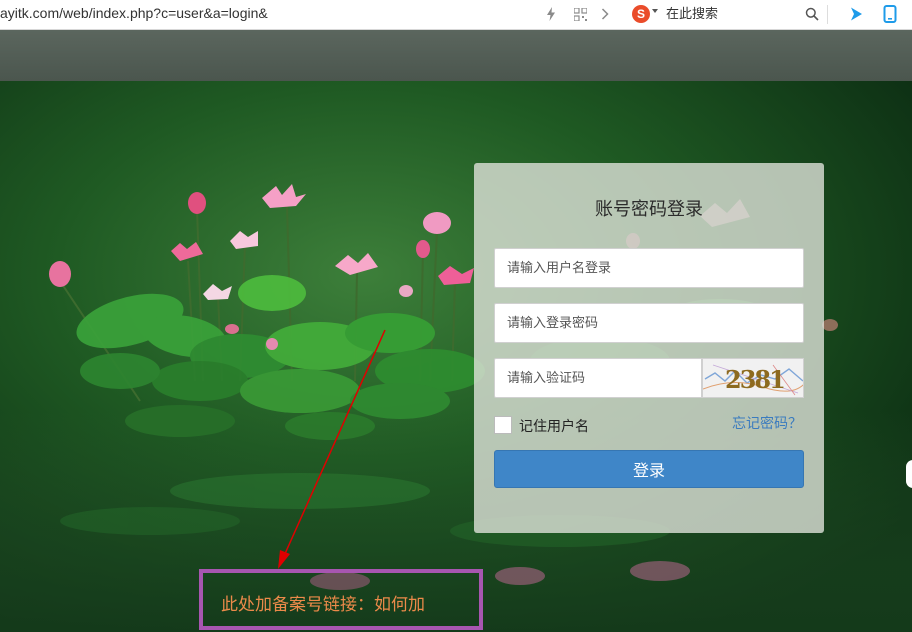  Describe the element at coordinates (580, 14) in the screenshot. I see `qr-code-icon` at that location.